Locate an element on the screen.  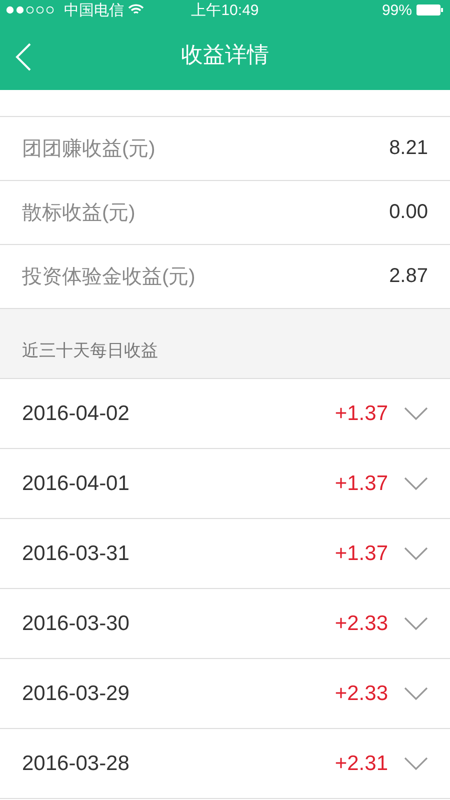
section-heading: 近三十天每日收益 is located at coordinates (90, 351).